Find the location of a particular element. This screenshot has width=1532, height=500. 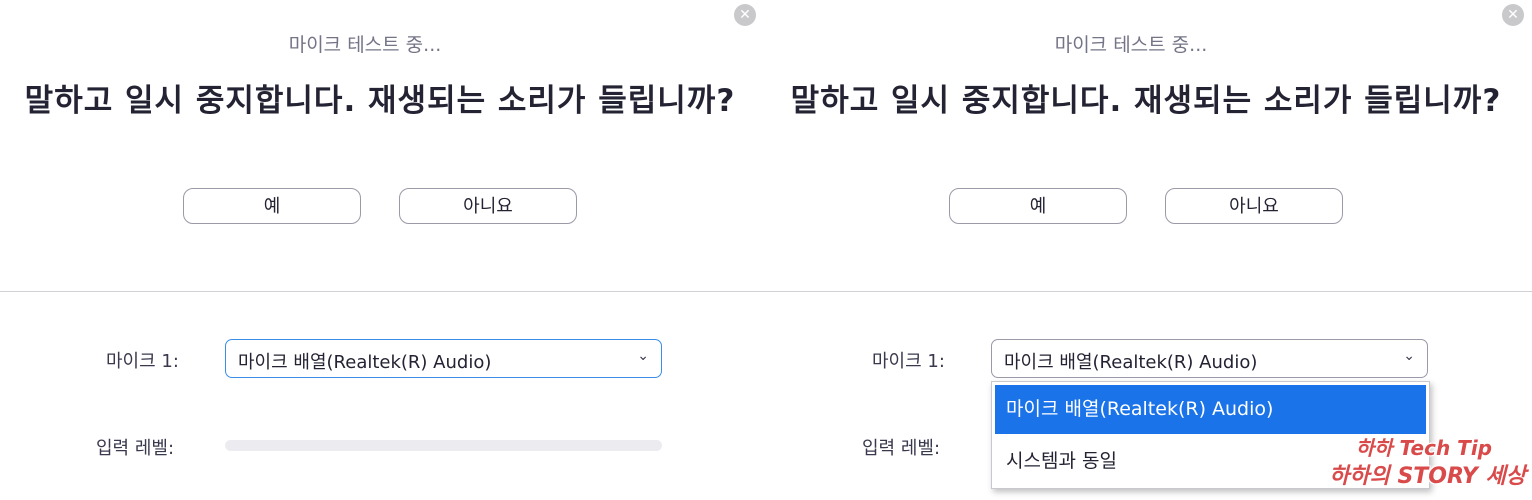

watermark-line-2: 하하의 STORY 세상 is located at coordinates (1427, 476).